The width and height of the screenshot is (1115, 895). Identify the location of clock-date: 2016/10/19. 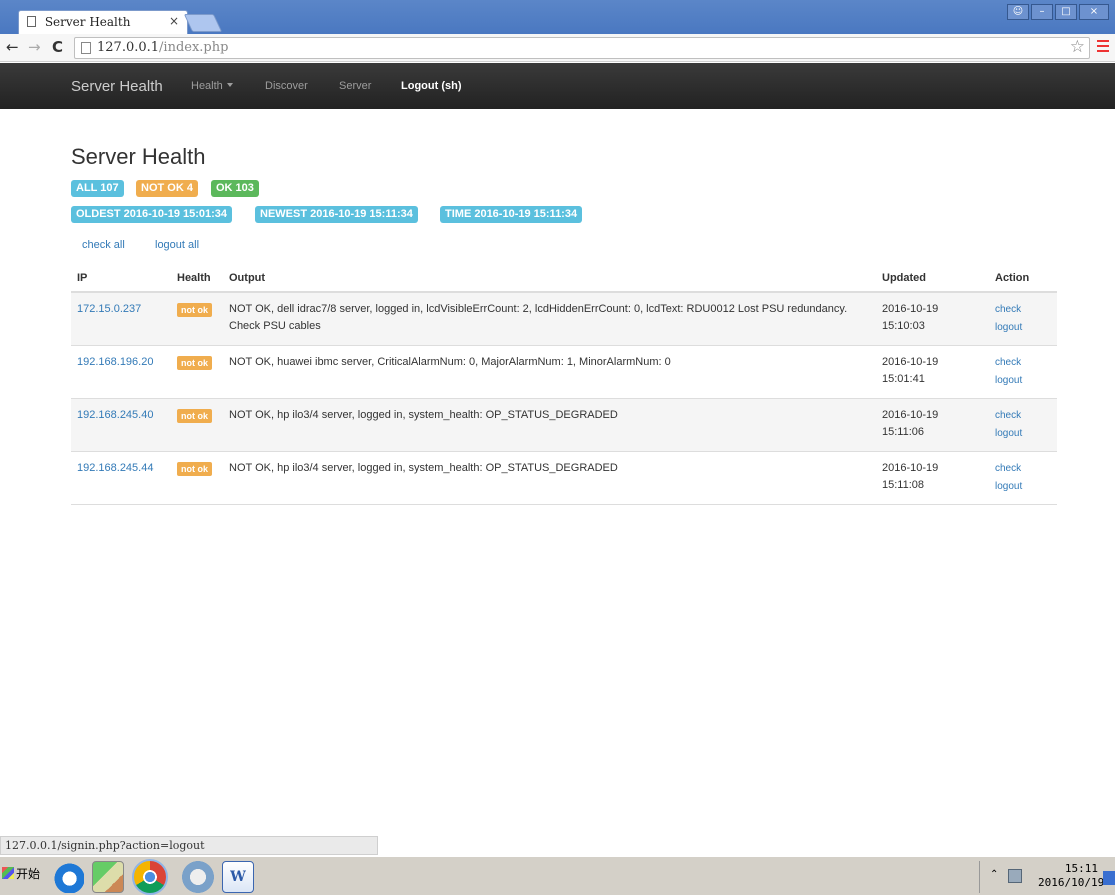
(1071, 882).